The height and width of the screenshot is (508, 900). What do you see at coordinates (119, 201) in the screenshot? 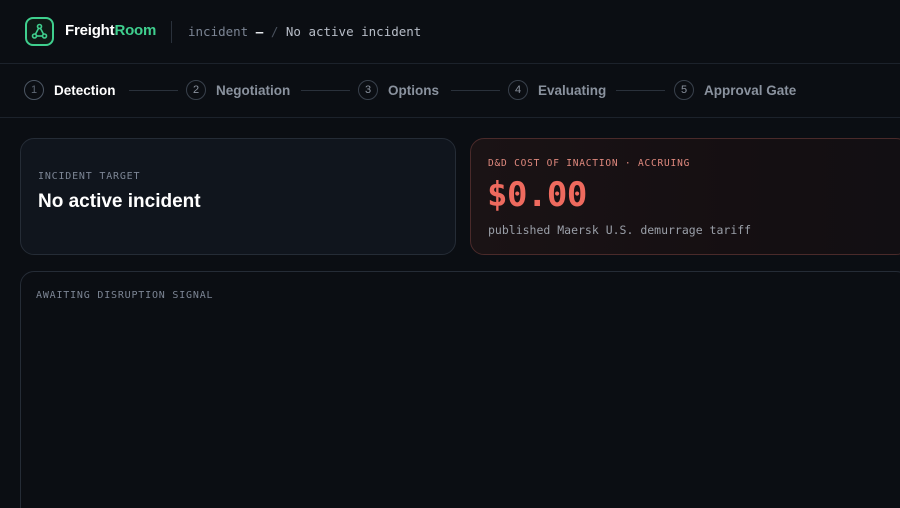
I see `incident-target-title: No active incident` at bounding box center [119, 201].